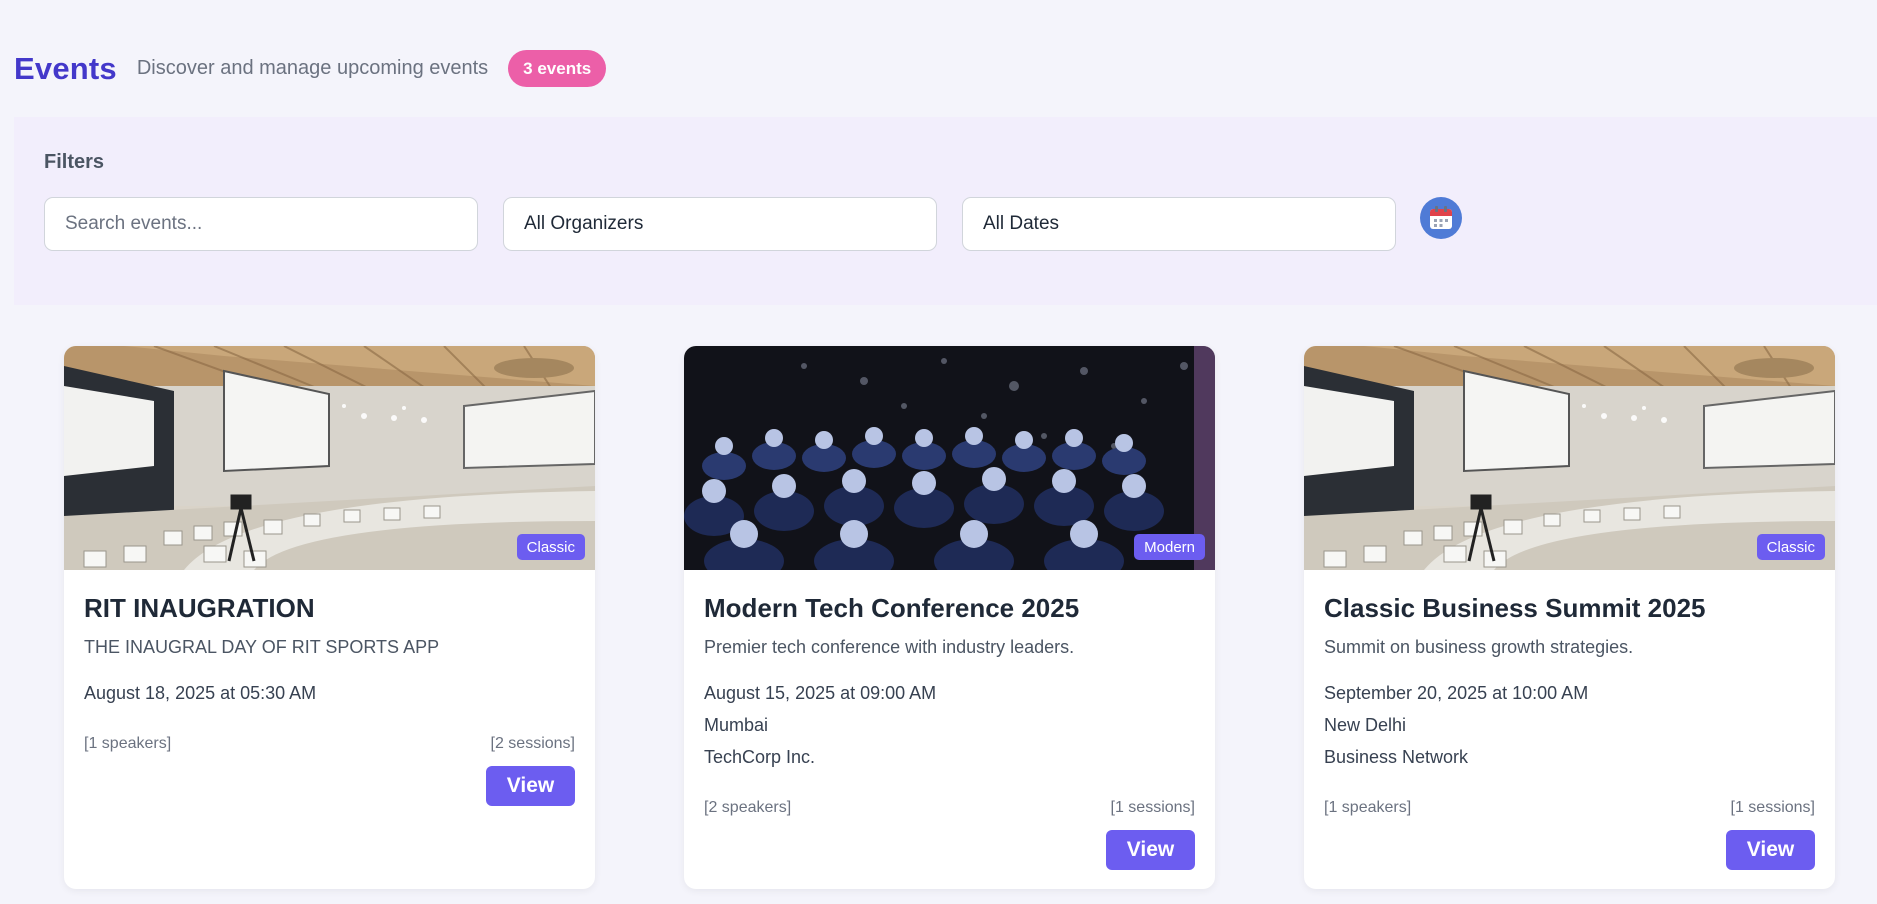  Describe the element at coordinates (74, 162) in the screenshot. I see `filters-label: Filters` at that location.